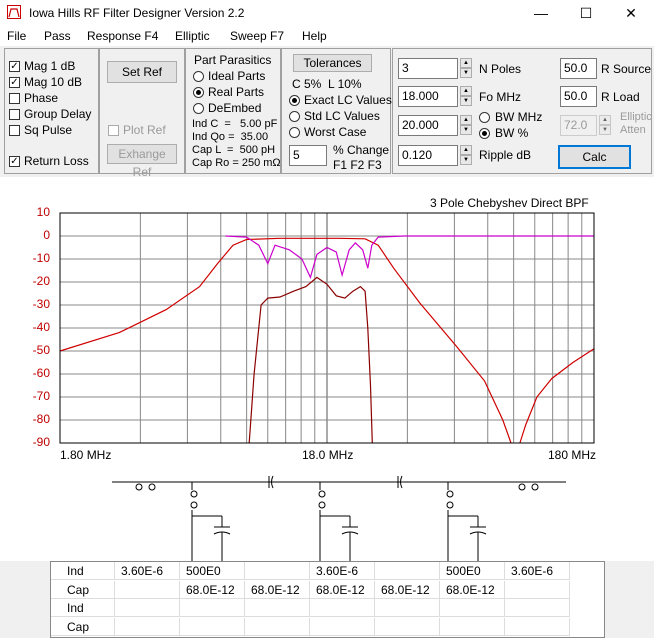 This screenshot has width=654, height=638. Describe the element at coordinates (335, 132) in the screenshot. I see `tolerance-option-label-2: Worst Case` at that location.